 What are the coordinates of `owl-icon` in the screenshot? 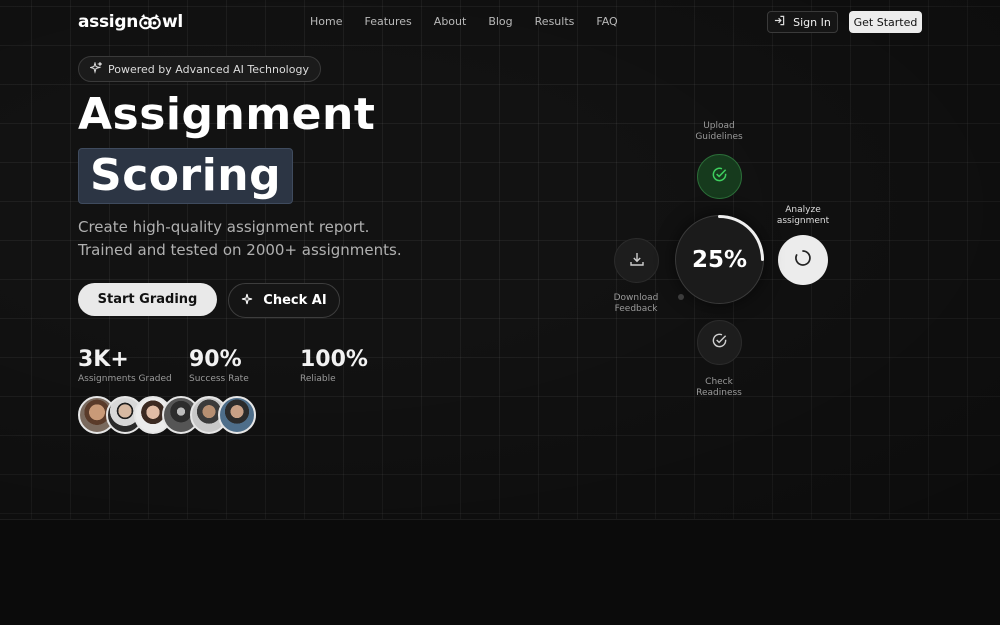 It's located at (150, 22).